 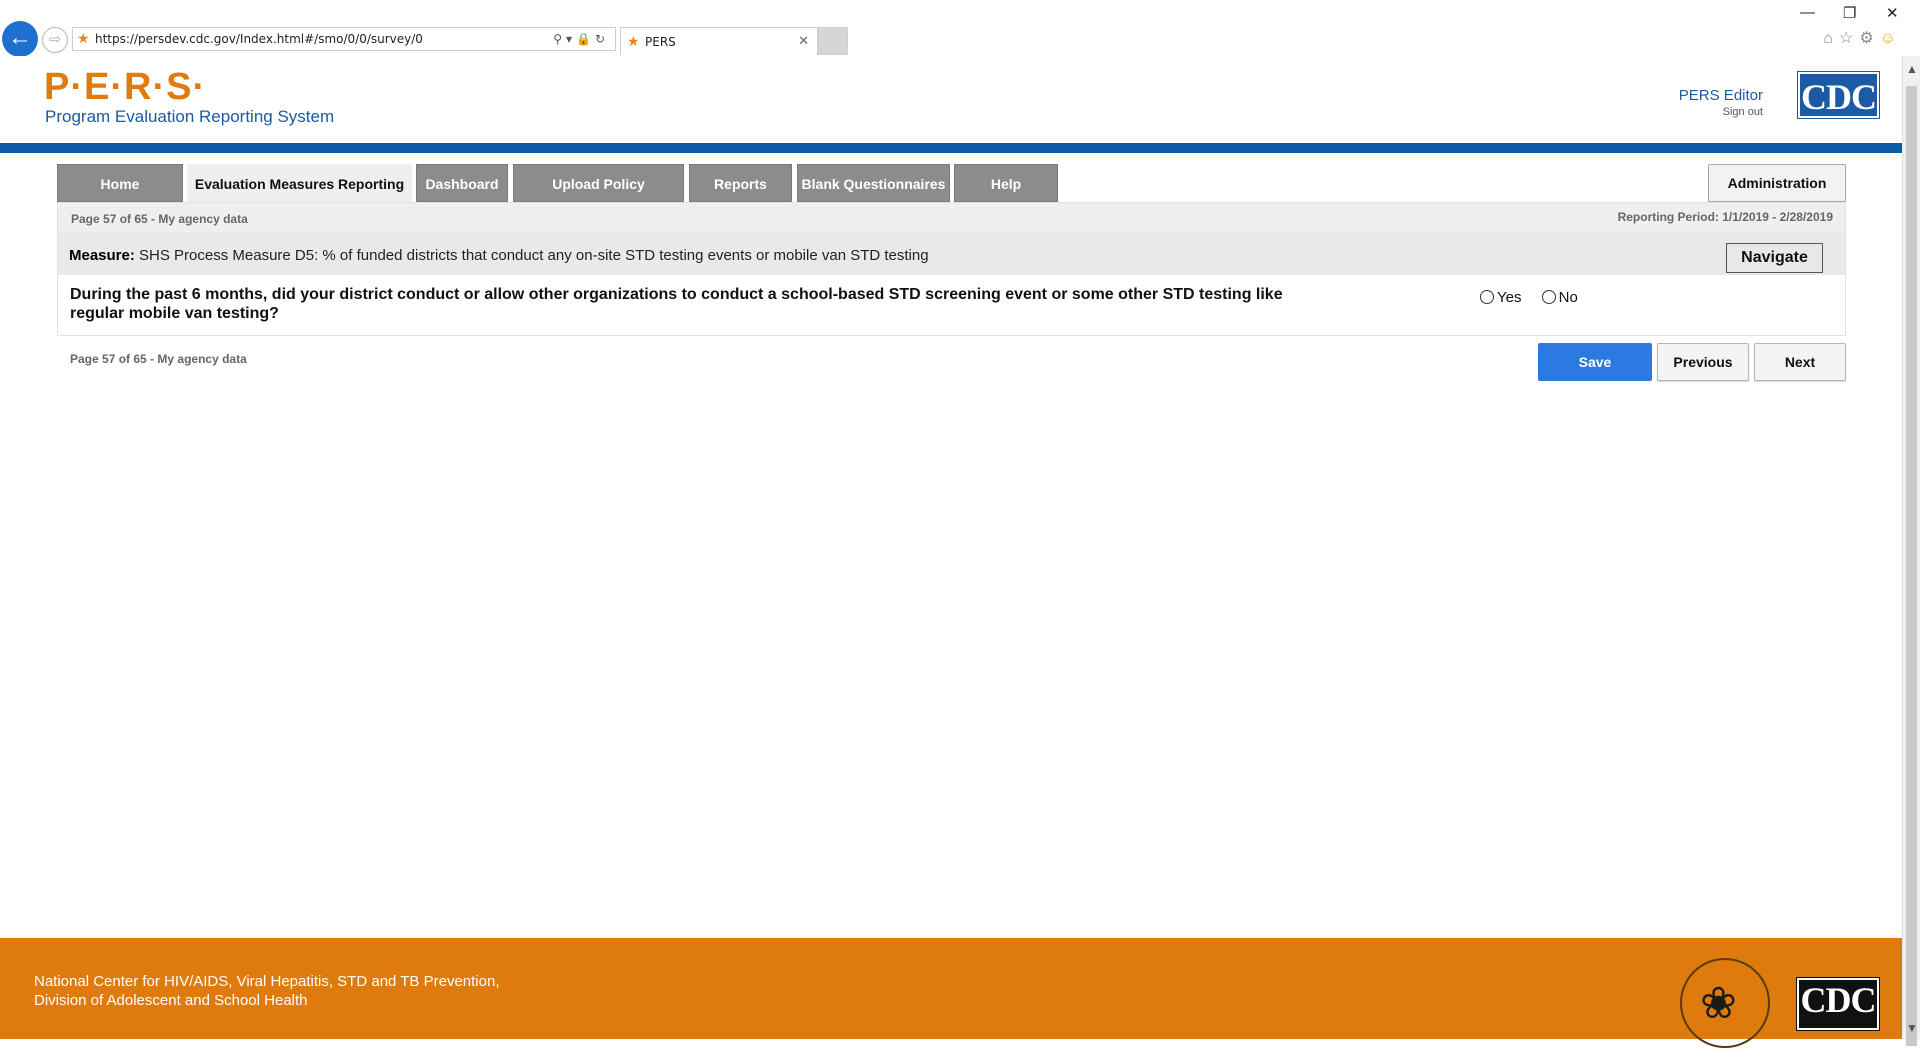 I want to click on answer-radio-group: Yes No, so click(x=1537, y=297).